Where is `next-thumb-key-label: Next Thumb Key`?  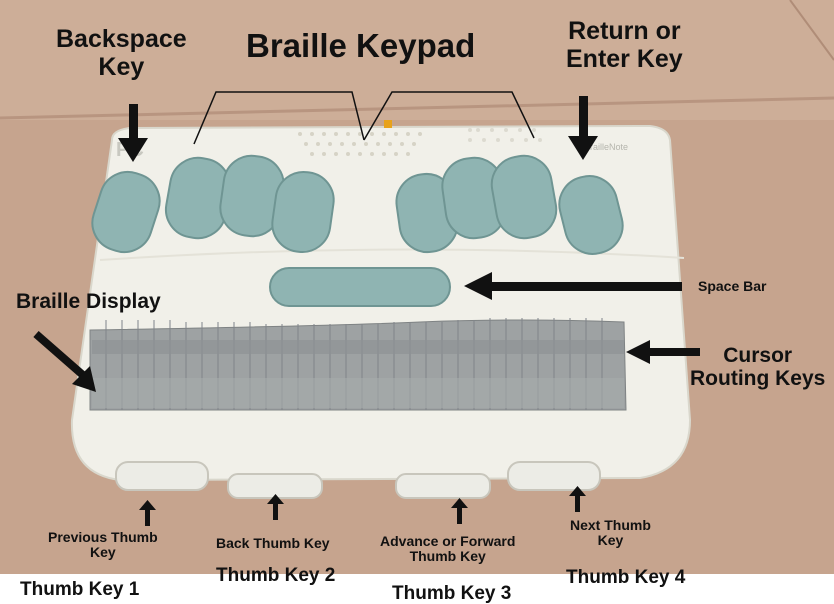
next-thumb-key-label: Next Thumb Key is located at coordinates (610, 533).